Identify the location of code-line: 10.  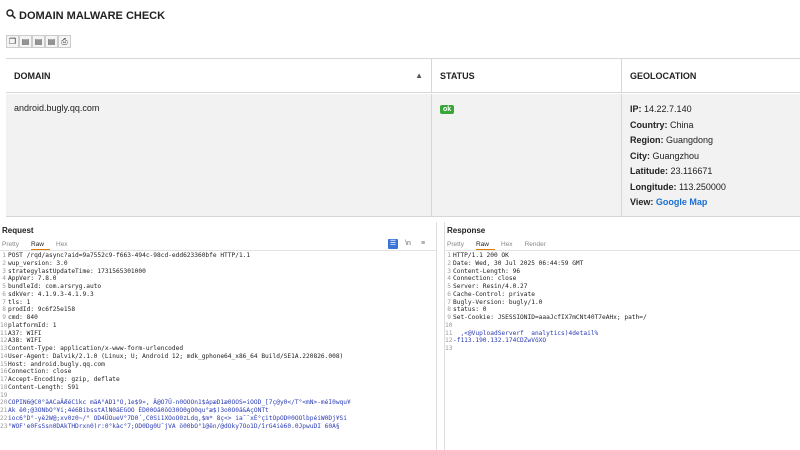
(622, 326).